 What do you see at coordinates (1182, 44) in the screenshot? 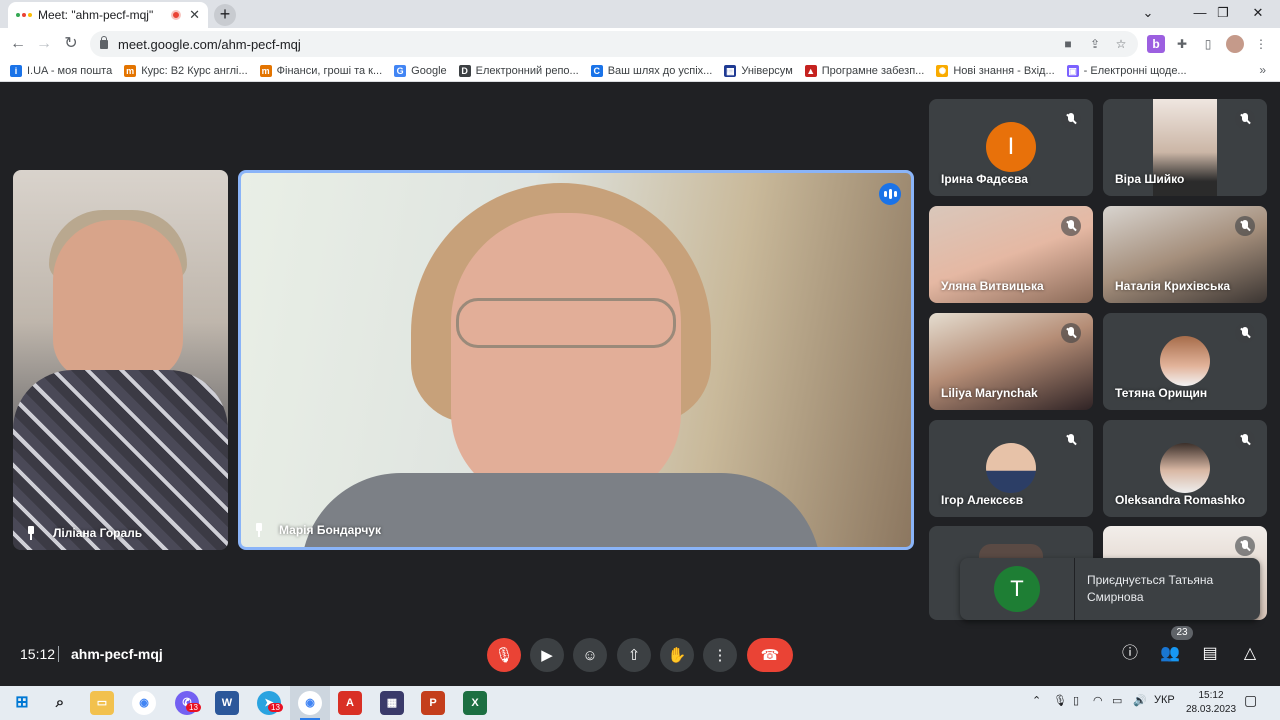
I see `extensions-puzzle-icon: ✚` at bounding box center [1182, 44].